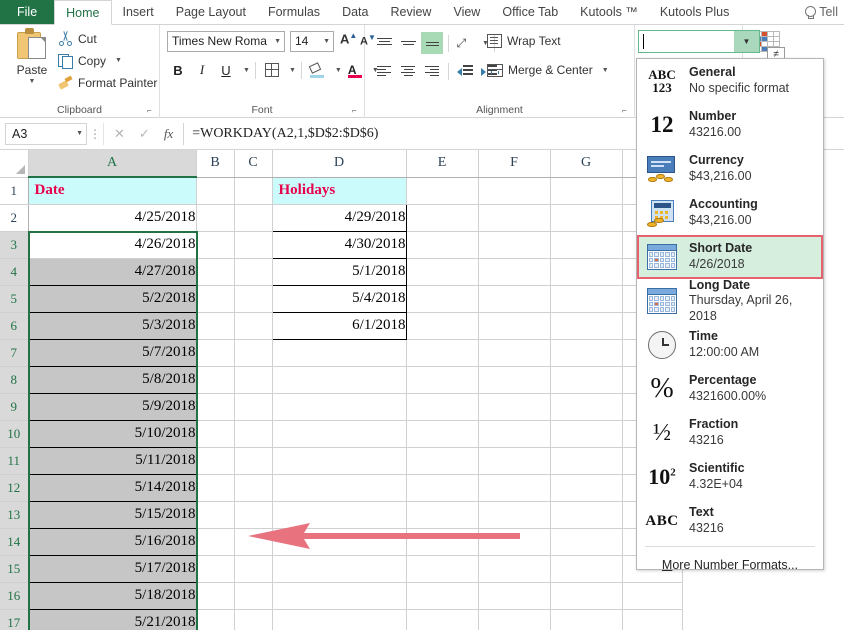  I want to click on cell-c17, so click(253, 619).